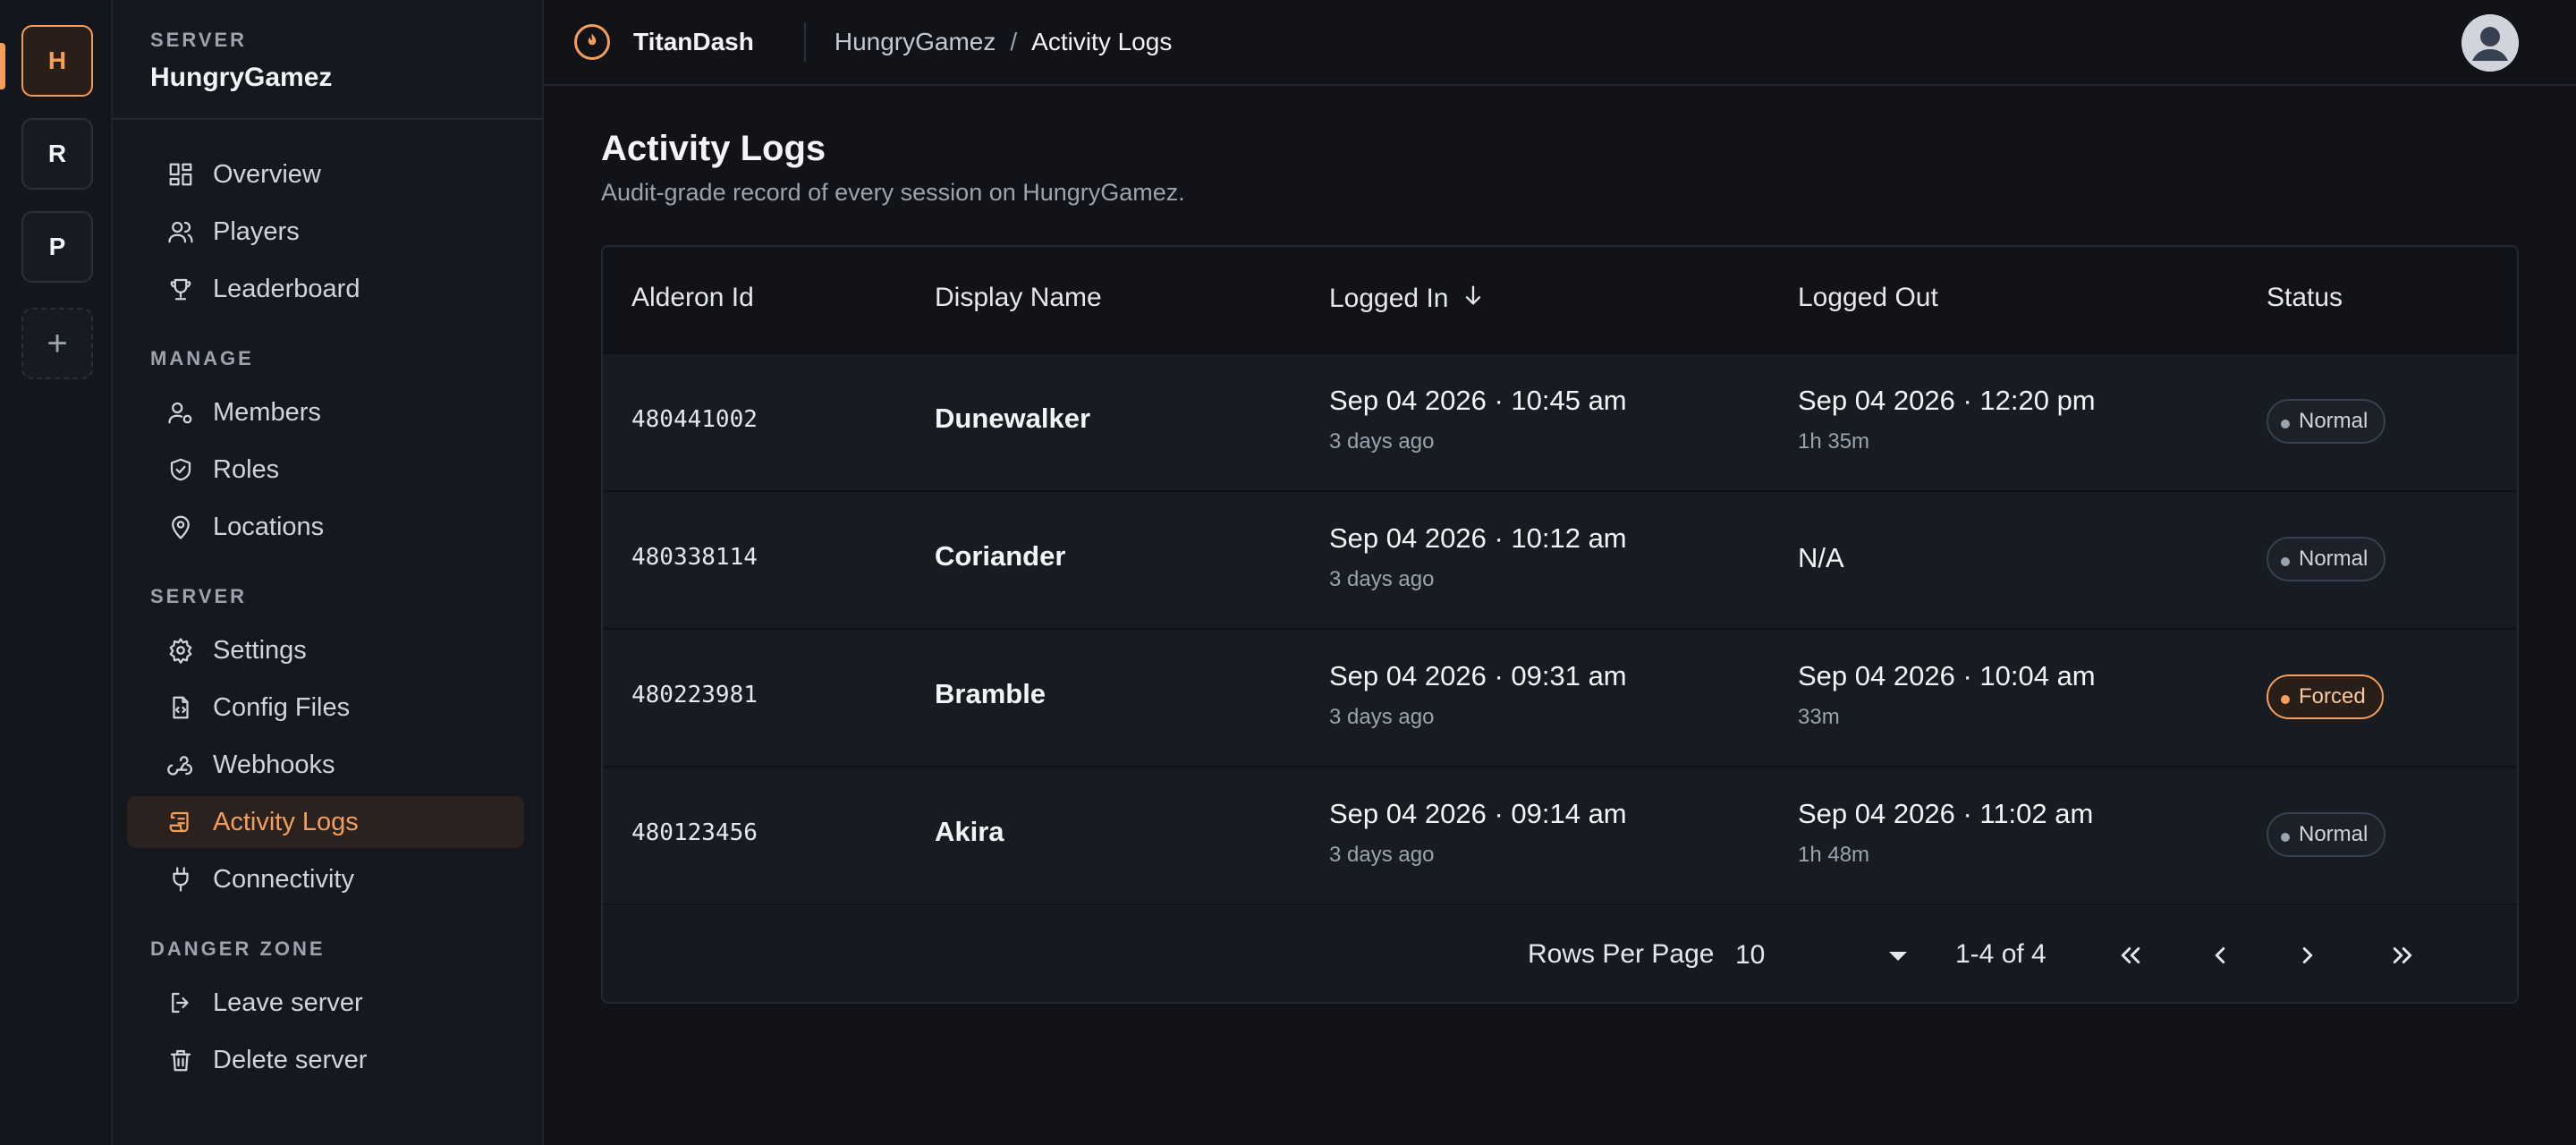 This screenshot has width=2576, height=1145. I want to click on logged-in-cell: Sep 04 2026 · 10:45 am, so click(1478, 400).